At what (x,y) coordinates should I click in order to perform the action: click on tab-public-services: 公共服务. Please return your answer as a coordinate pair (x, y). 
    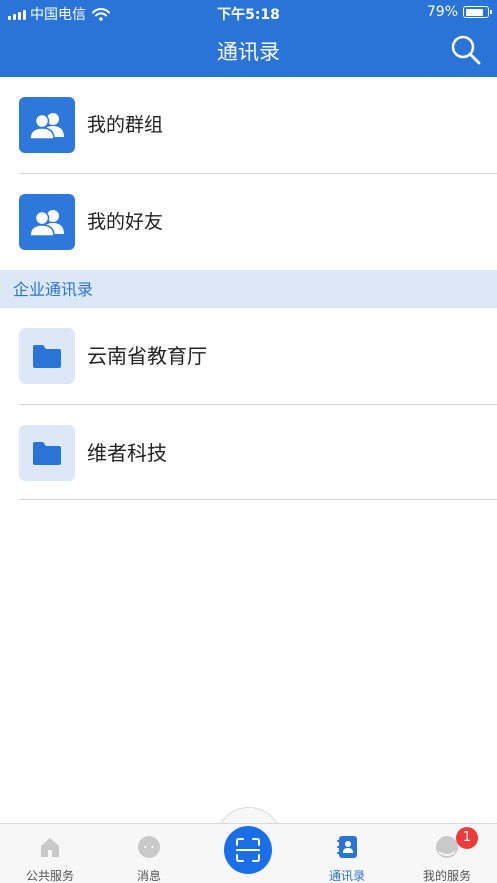
    Looking at the image, I should click on (50, 853).